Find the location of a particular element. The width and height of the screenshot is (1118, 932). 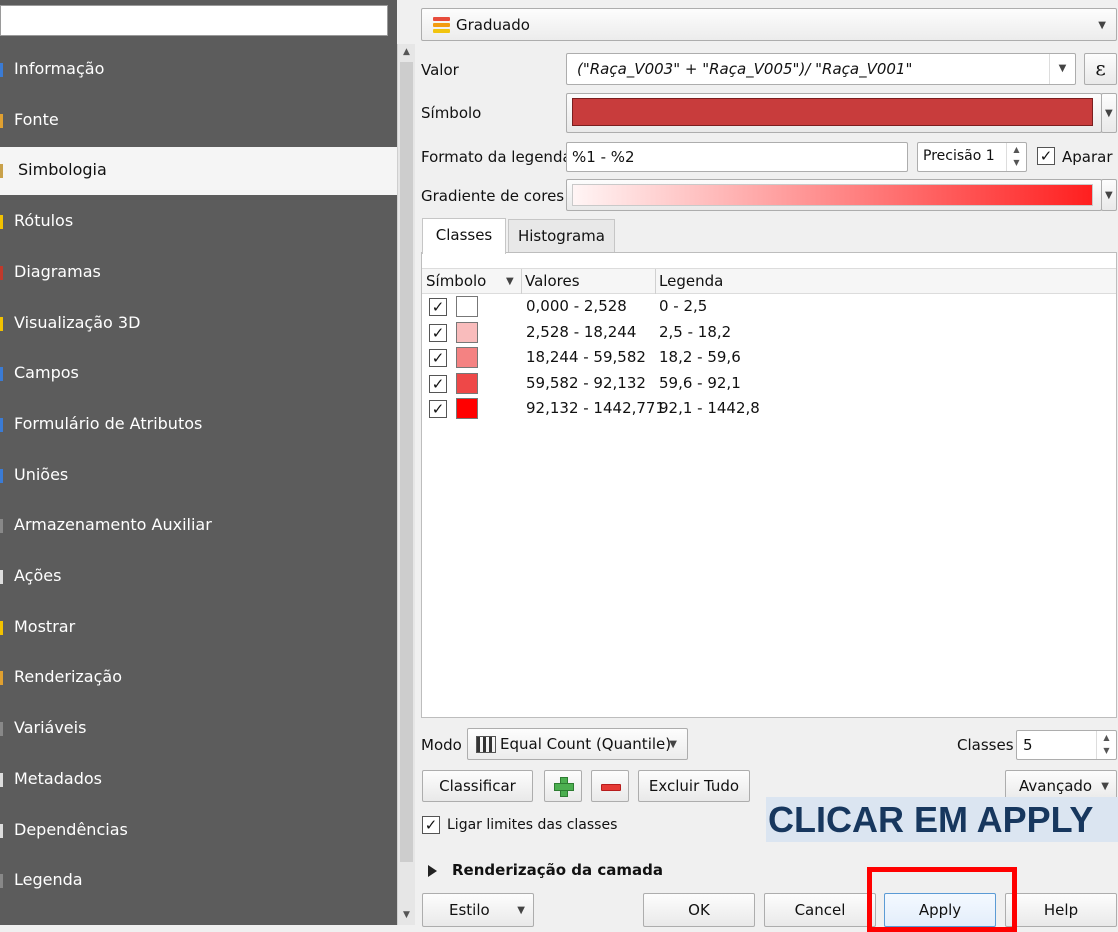

expand-arrow-icon is located at coordinates (432, 871).